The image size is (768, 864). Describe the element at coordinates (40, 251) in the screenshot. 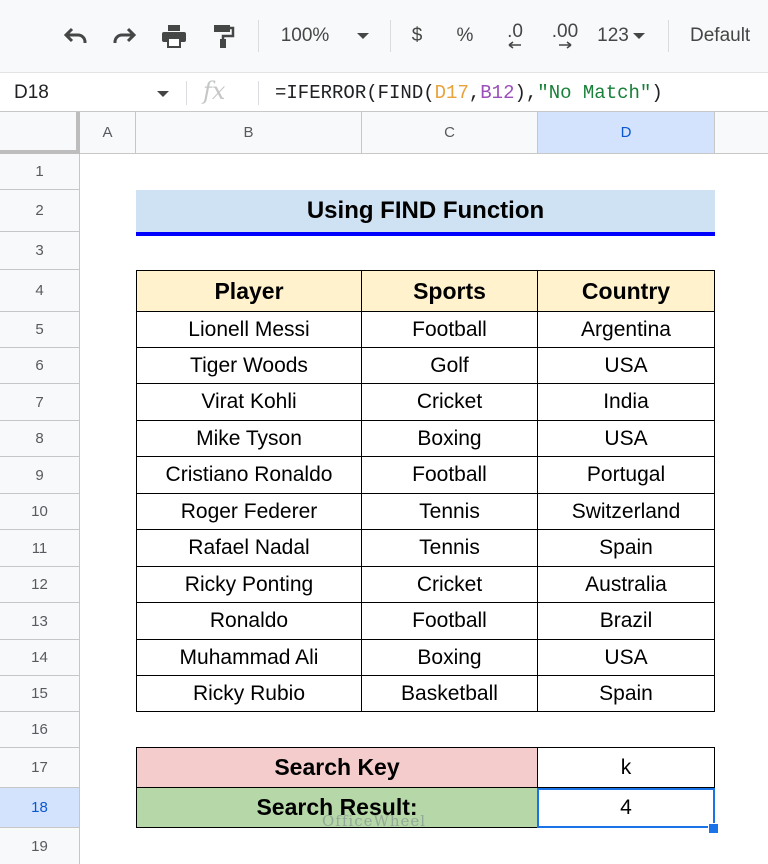

I see `row-header-3: 3` at that location.